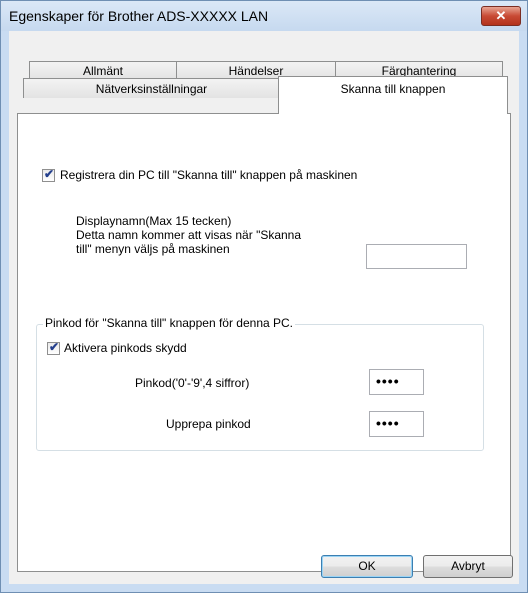  What do you see at coordinates (208, 424) in the screenshot?
I see `repeat-pin-label: Upprepa pinkod` at bounding box center [208, 424].